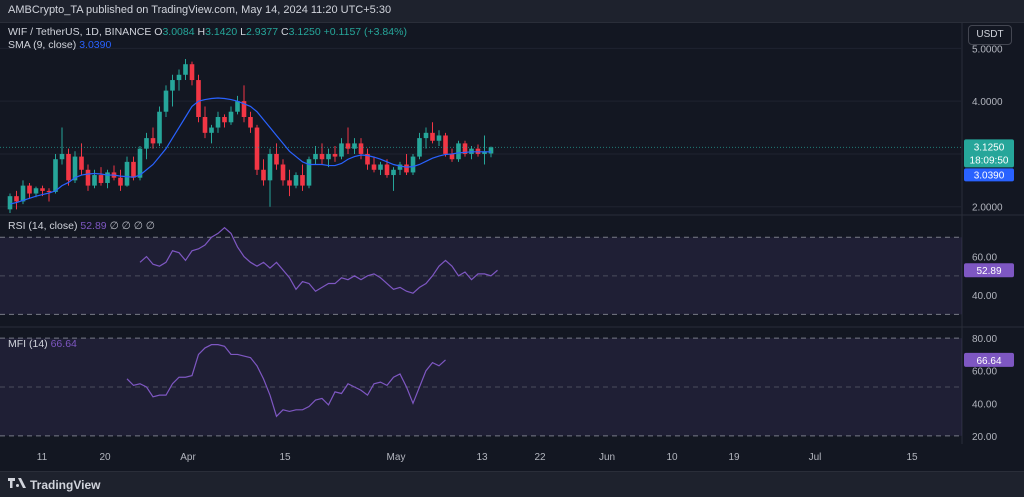 This screenshot has height=497, width=1024. I want to click on time-tick-label-4: May, so click(396, 457).